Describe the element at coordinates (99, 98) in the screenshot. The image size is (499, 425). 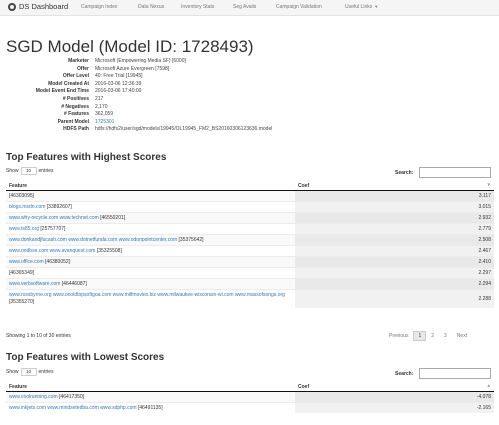
I see `meta-value: 217` at that location.